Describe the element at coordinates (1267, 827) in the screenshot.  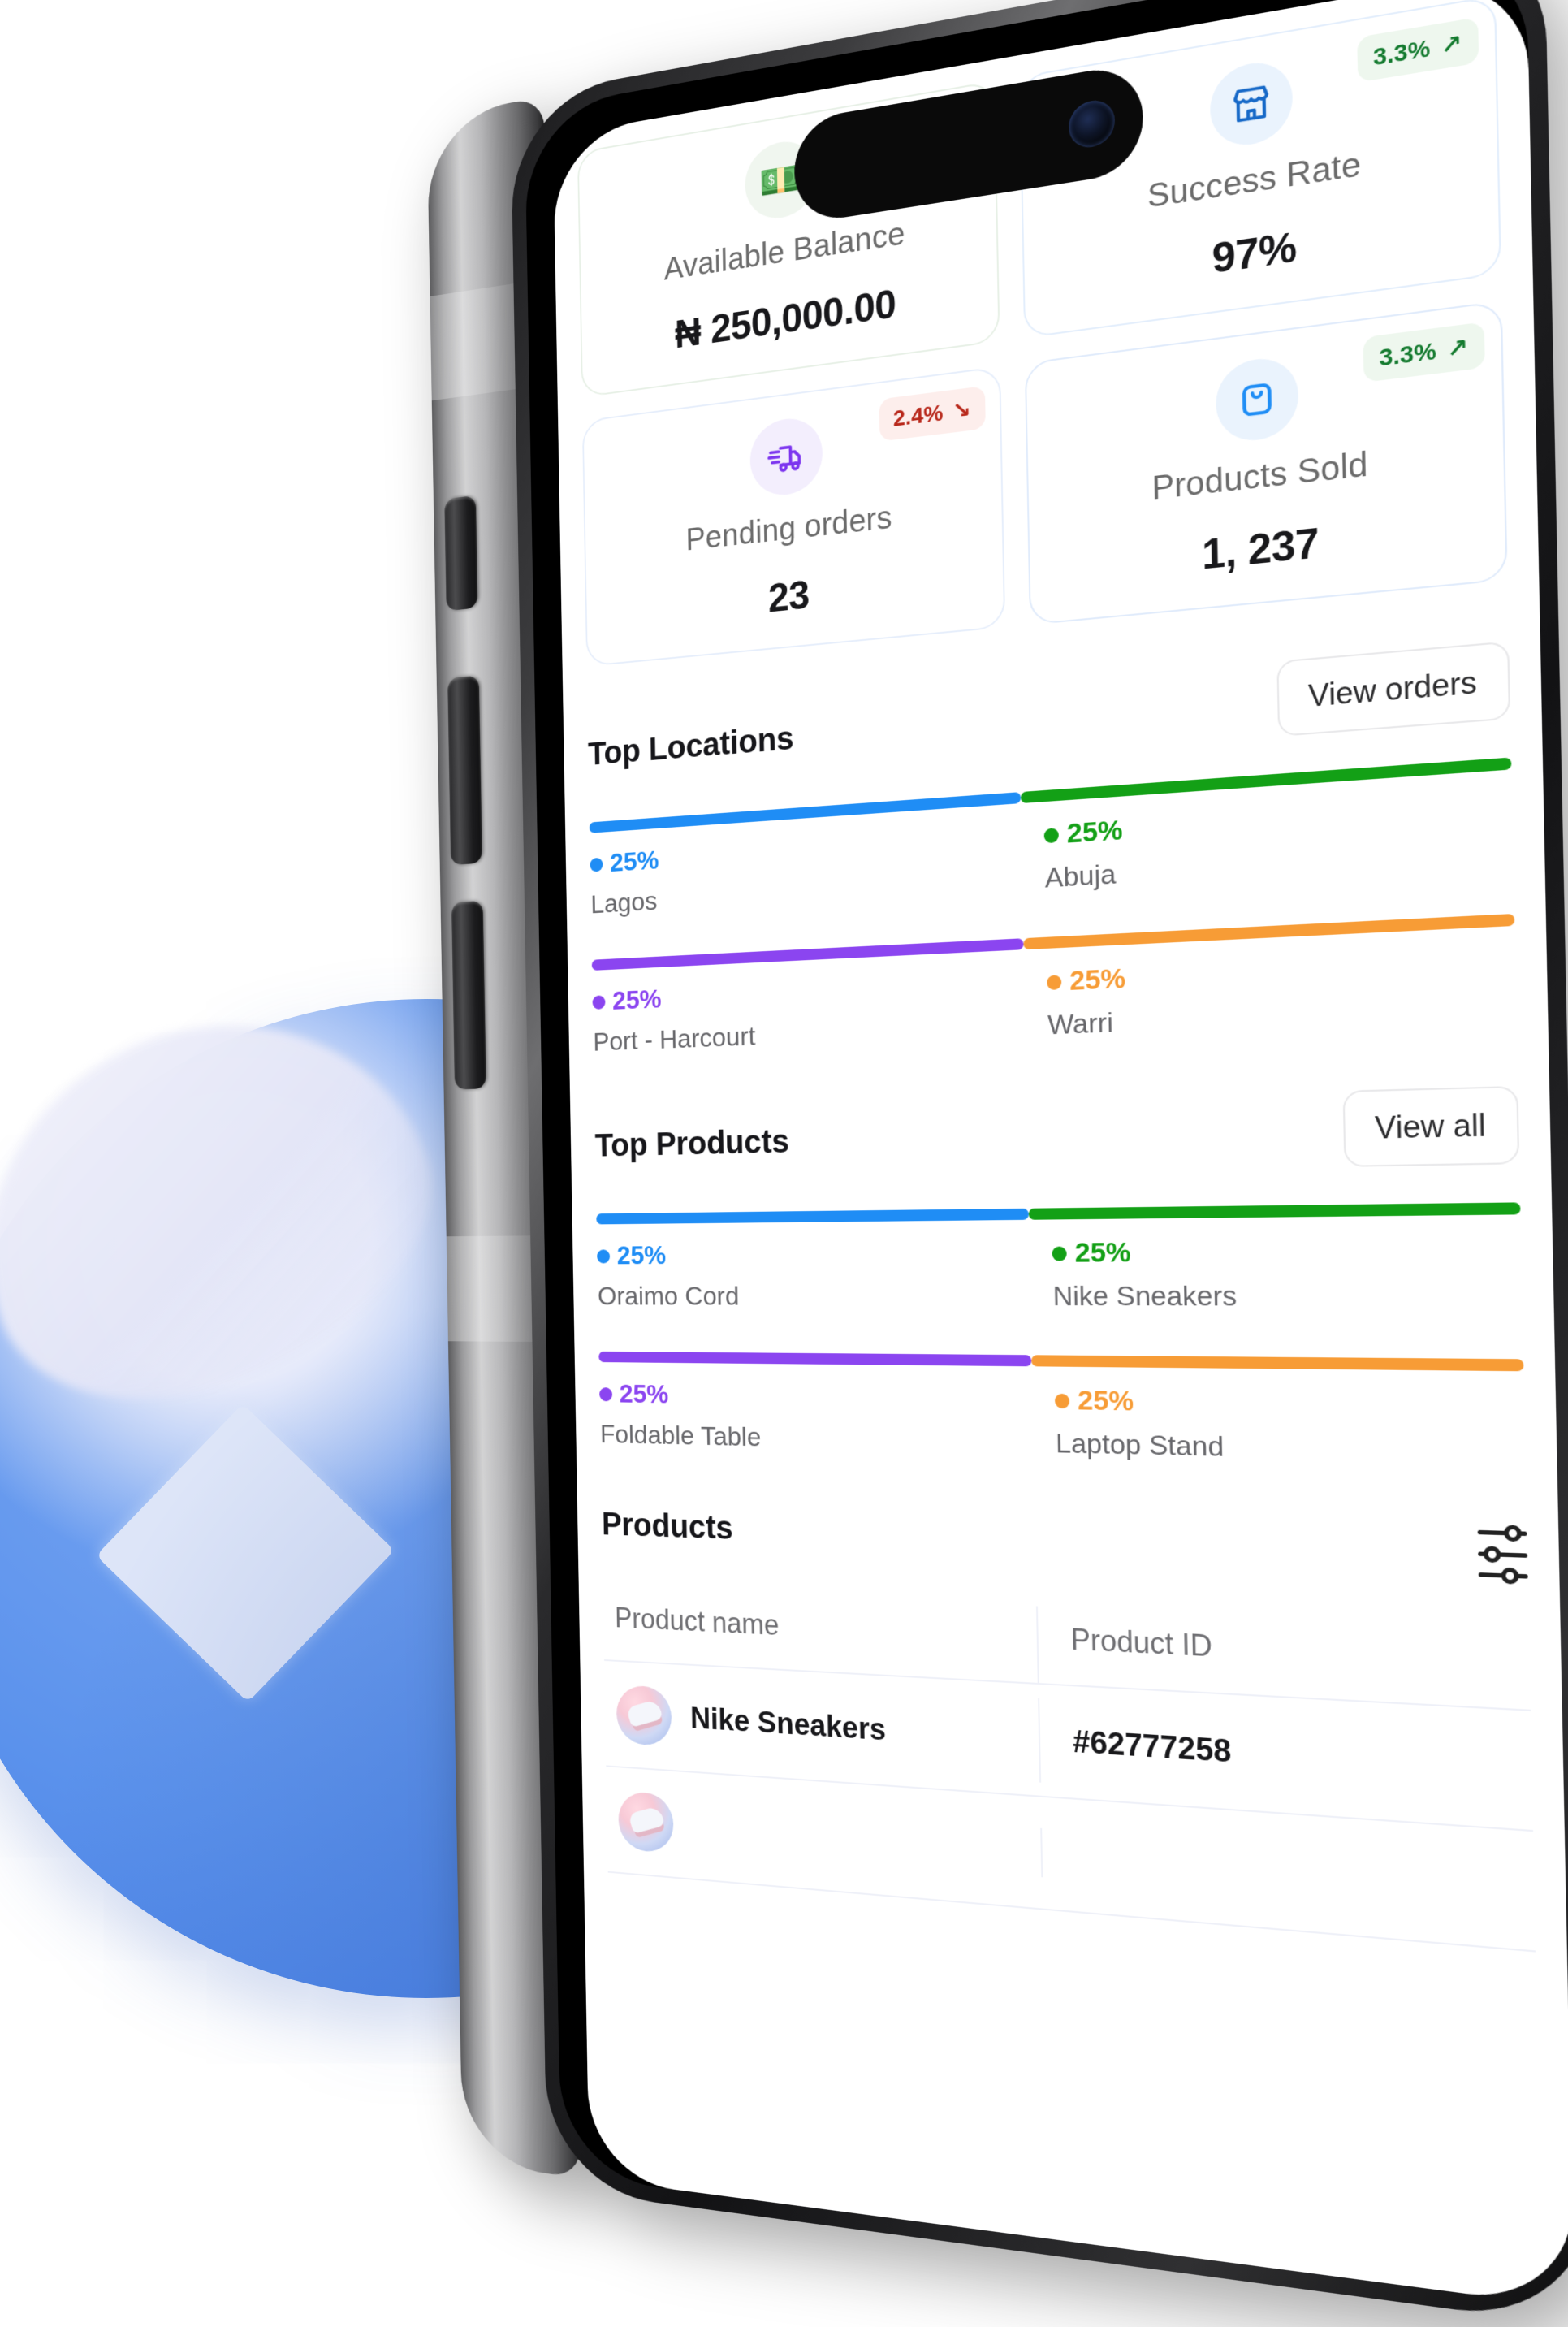
I see `bar-segment-abuja: 25% Abuja` at that location.